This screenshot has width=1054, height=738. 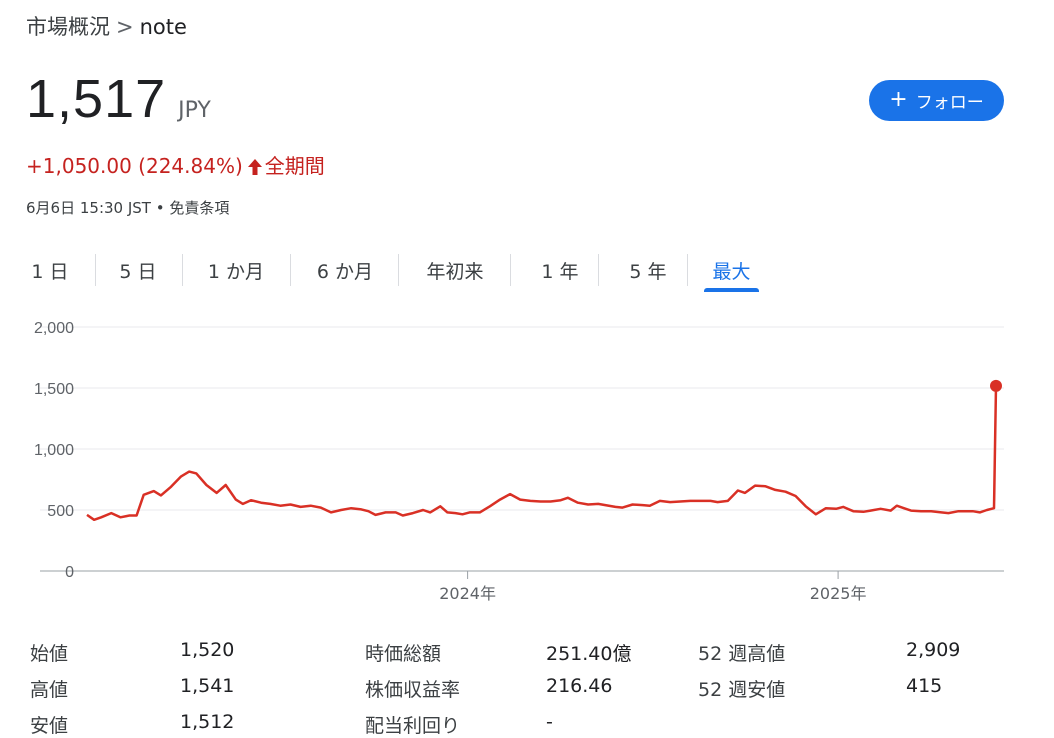 What do you see at coordinates (560, 270) in the screenshot?
I see `tab-1-year: 1 年` at bounding box center [560, 270].